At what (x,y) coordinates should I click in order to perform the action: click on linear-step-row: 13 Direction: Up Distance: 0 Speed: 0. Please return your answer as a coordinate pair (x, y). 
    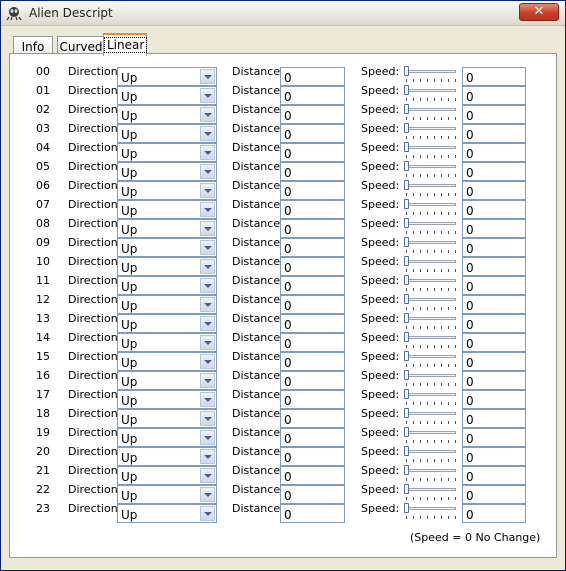
    Looking at the image, I should click on (284, 322).